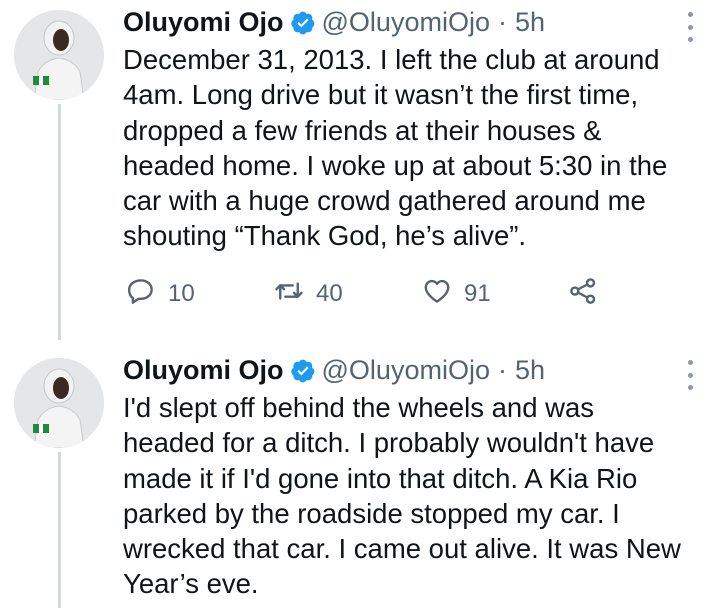 The width and height of the screenshot is (720, 608). I want to click on share-icon, so click(583, 294).